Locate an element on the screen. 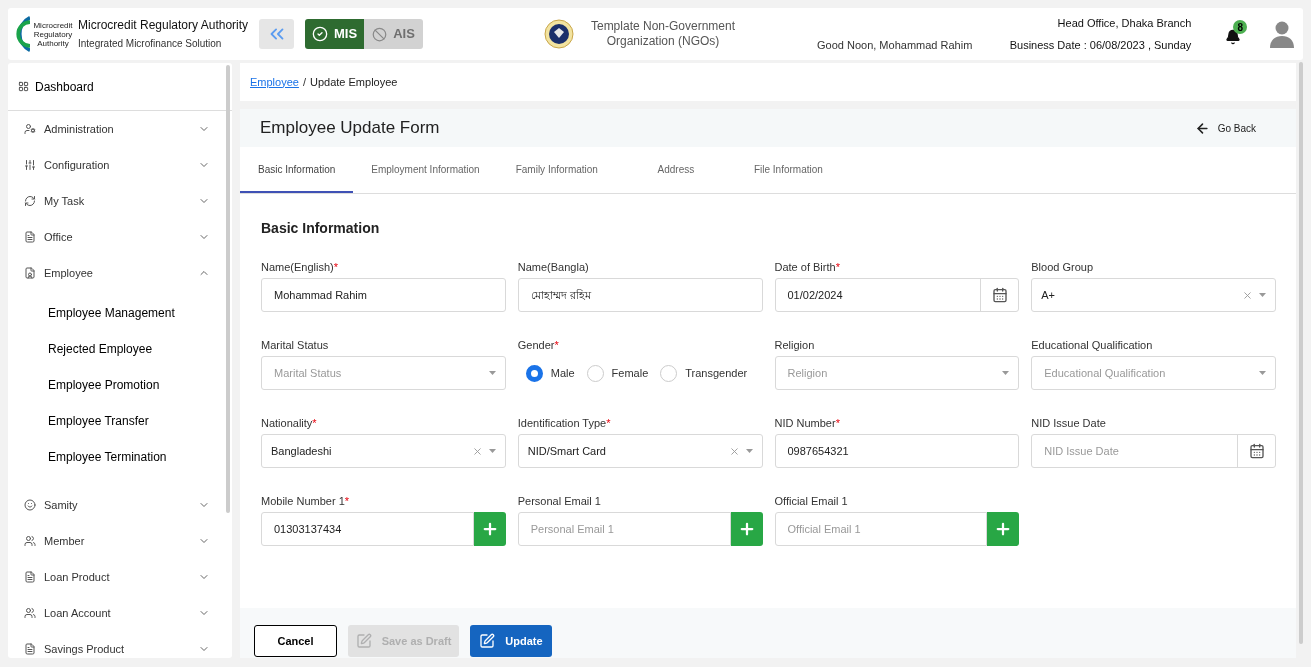 The height and width of the screenshot is (667, 1311). form-tab: File Information is located at coordinates (788, 170).